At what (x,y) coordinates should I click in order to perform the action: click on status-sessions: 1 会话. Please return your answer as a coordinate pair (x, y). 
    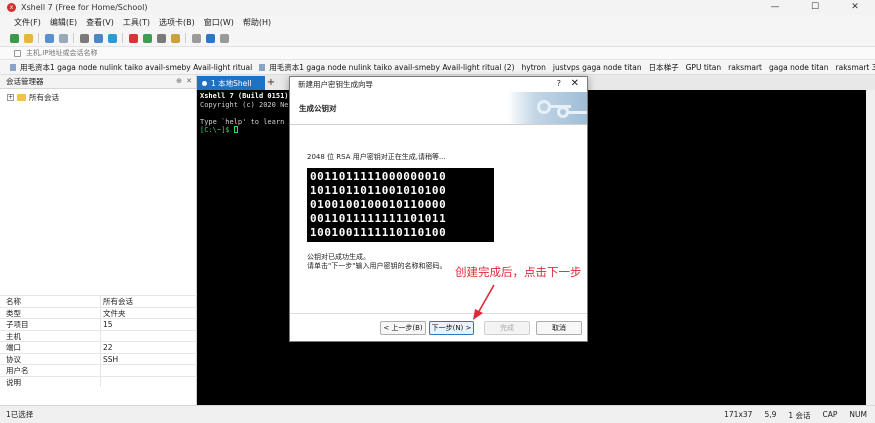
    Looking at the image, I should click on (799, 415).